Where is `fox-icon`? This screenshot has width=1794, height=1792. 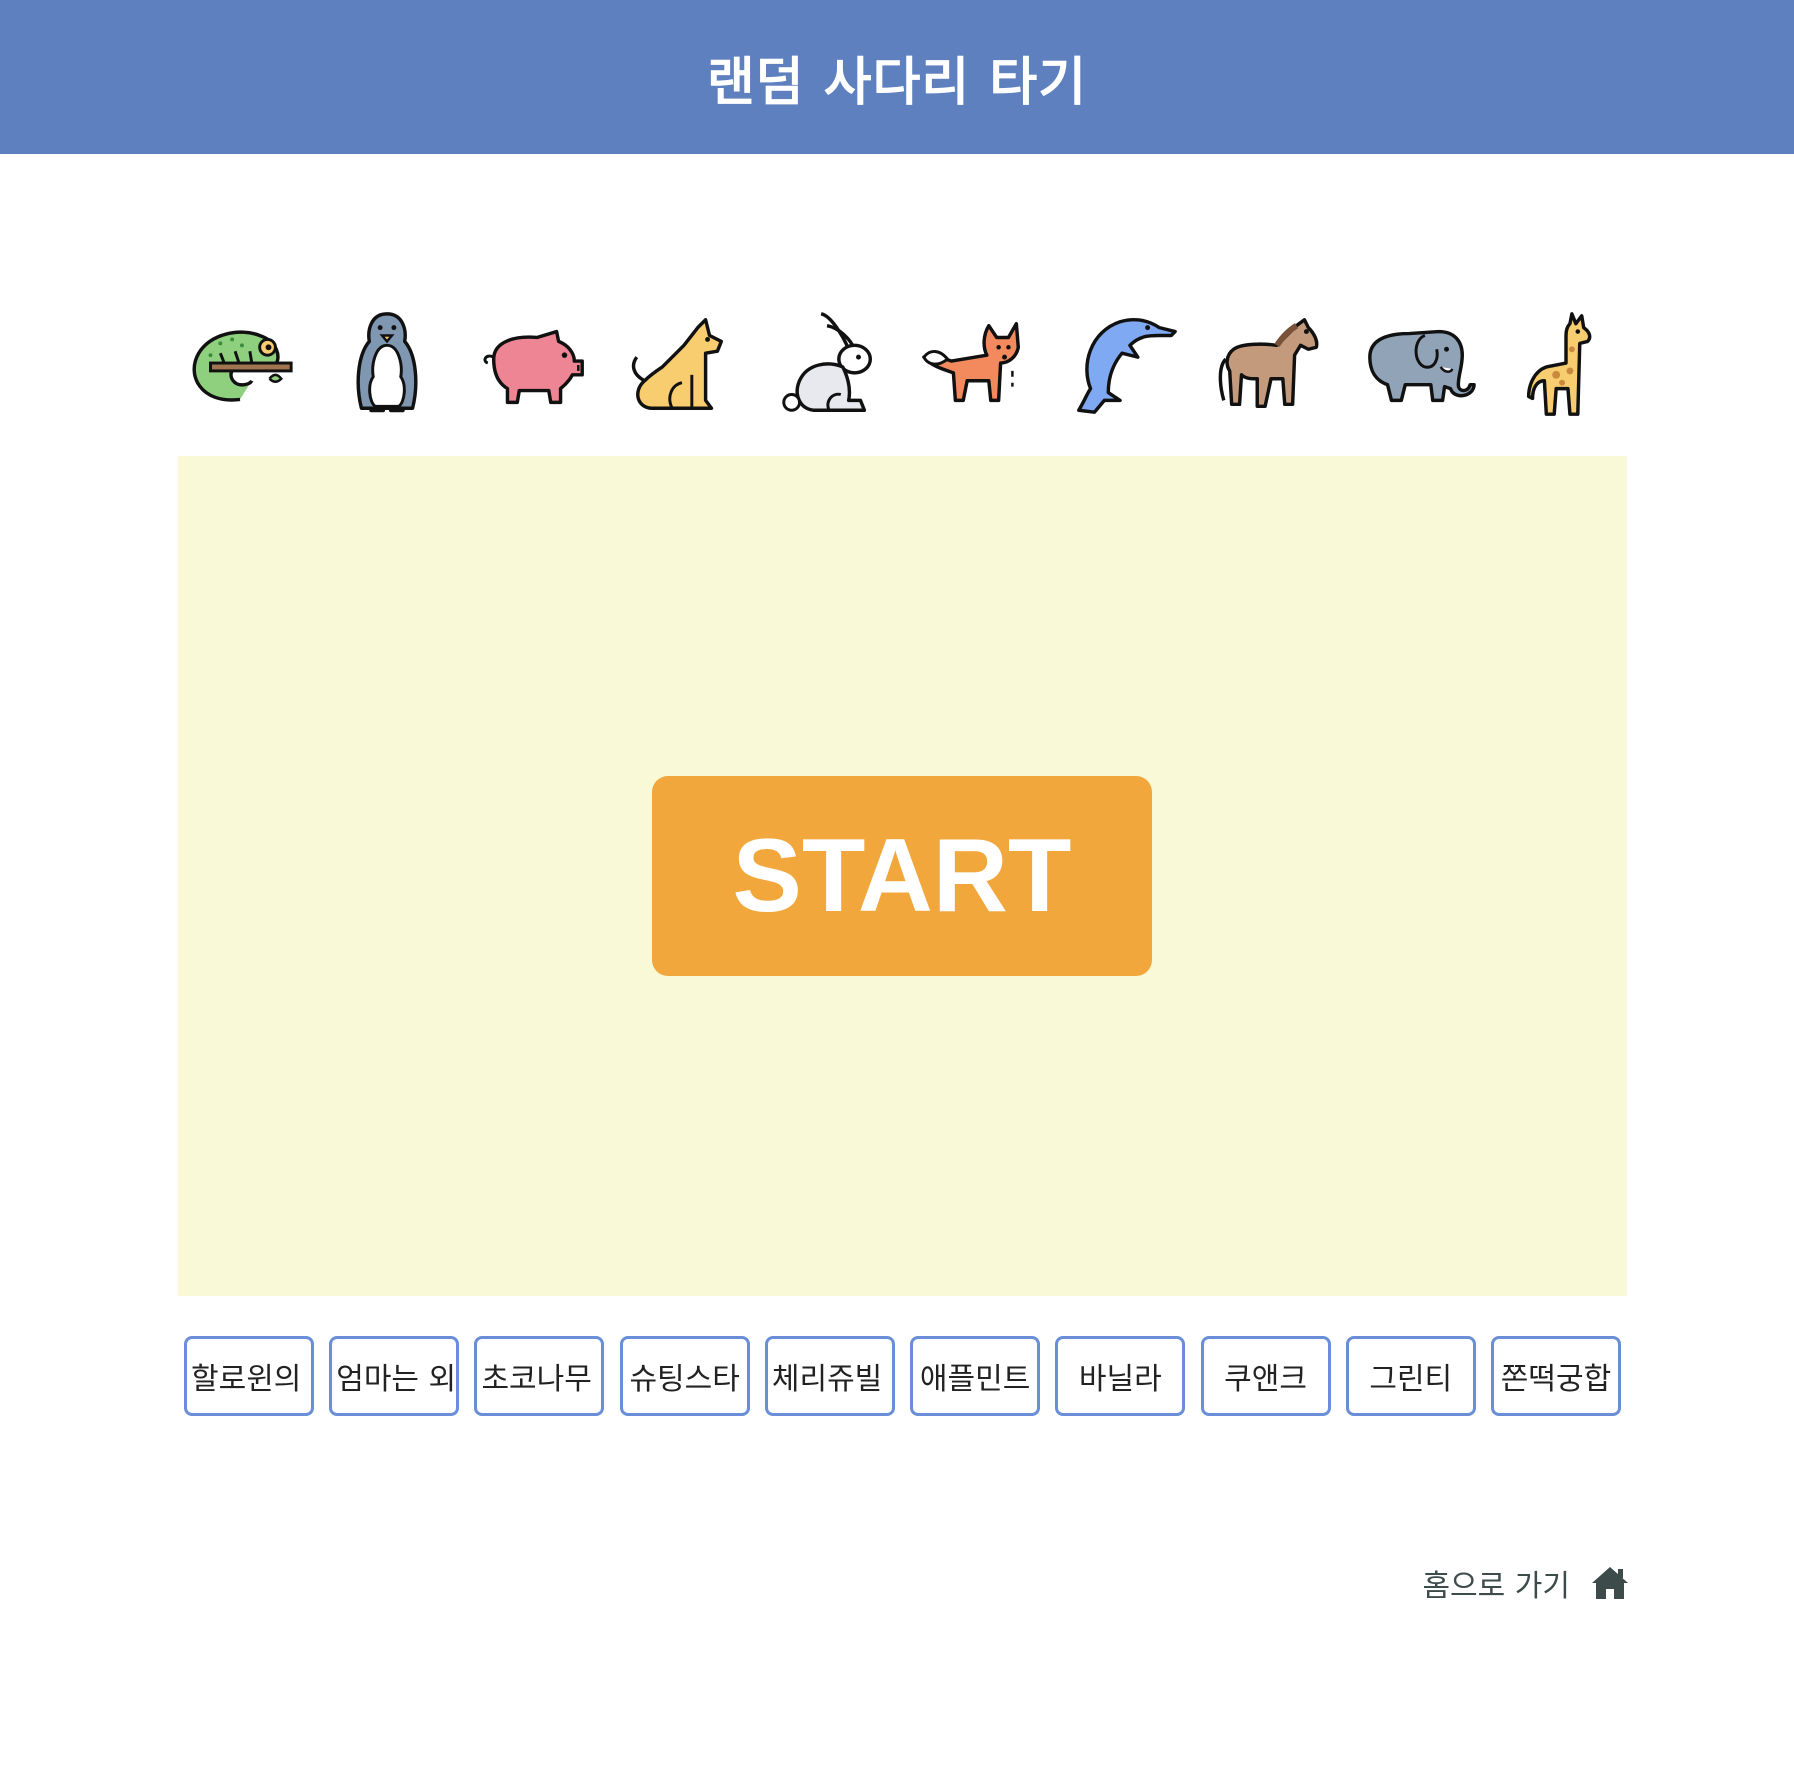
fox-icon is located at coordinates (970, 362).